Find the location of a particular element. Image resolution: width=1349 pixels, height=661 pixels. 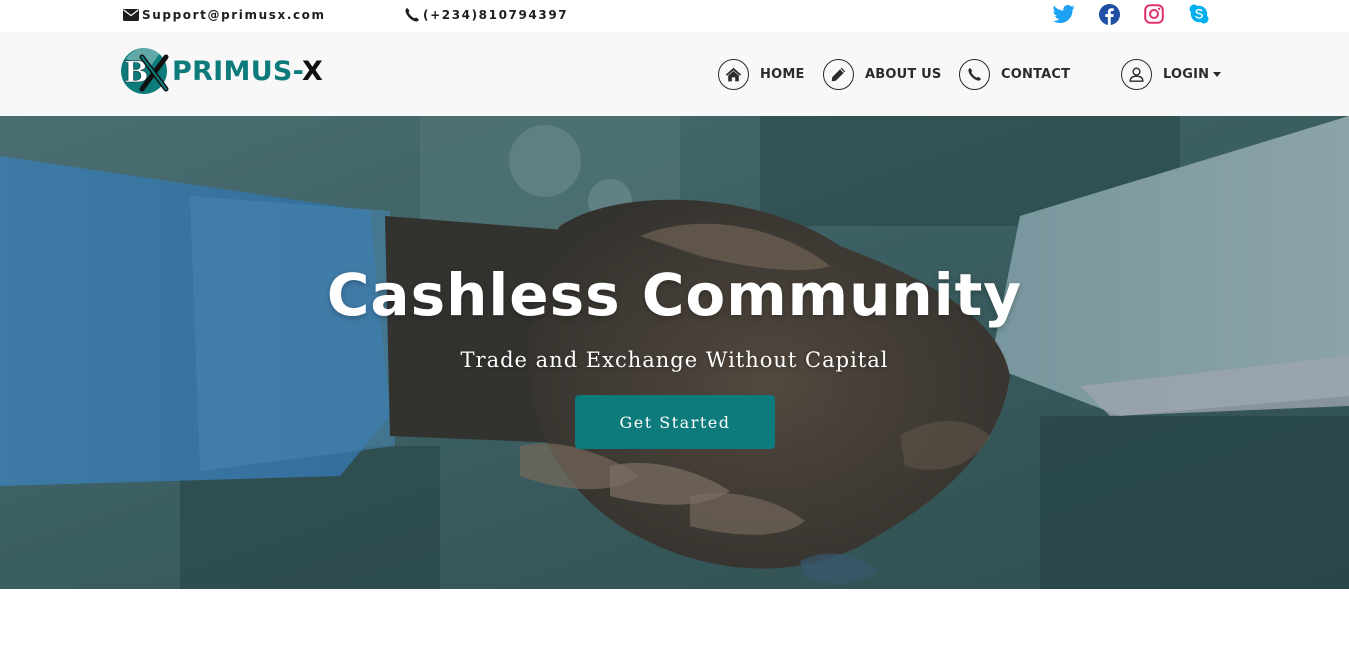

brand-name-secondary: X is located at coordinates (312, 71).